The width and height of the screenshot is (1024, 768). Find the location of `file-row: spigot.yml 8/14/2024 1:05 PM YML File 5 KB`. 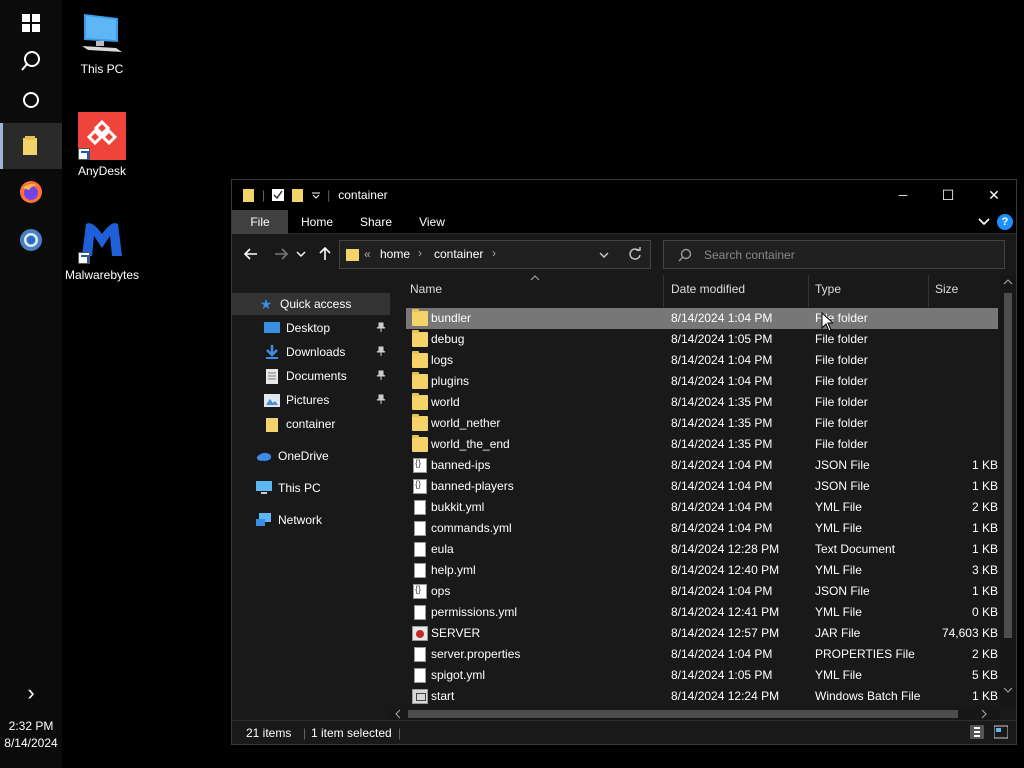

file-row: spigot.yml 8/14/2024 1:05 PM YML File 5 KB is located at coordinates (702, 675).